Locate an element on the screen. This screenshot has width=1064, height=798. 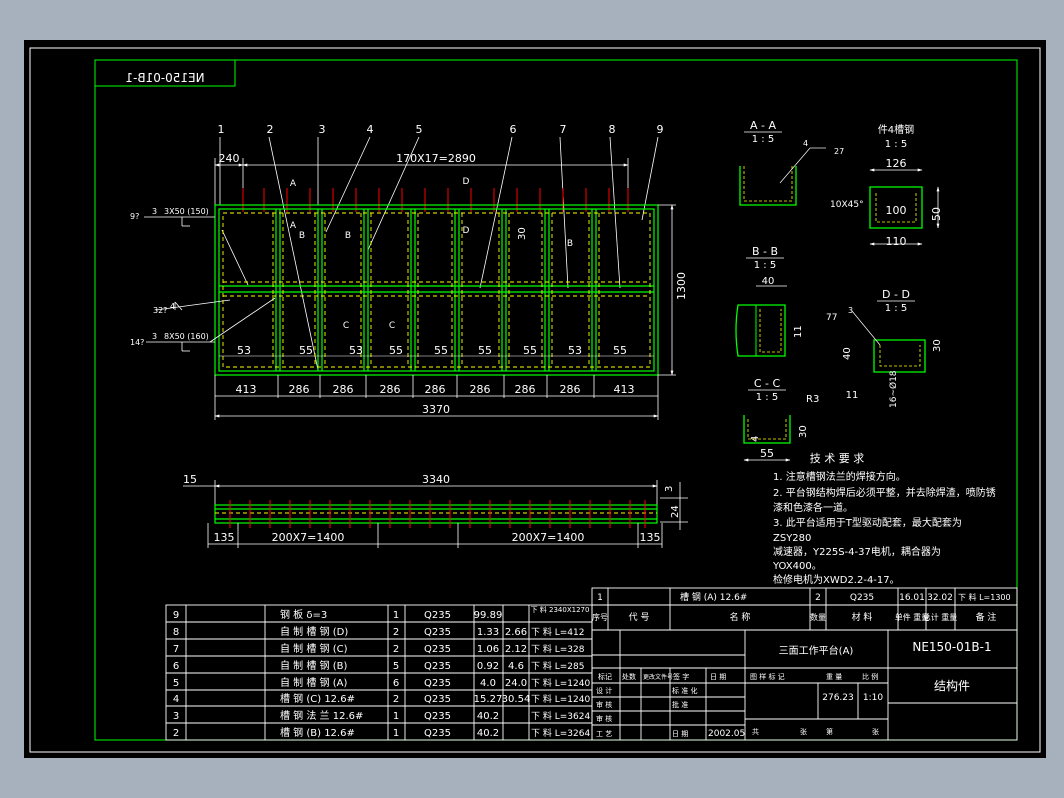
bom-r9-w1: 99.89 is located at coordinates (488, 615).